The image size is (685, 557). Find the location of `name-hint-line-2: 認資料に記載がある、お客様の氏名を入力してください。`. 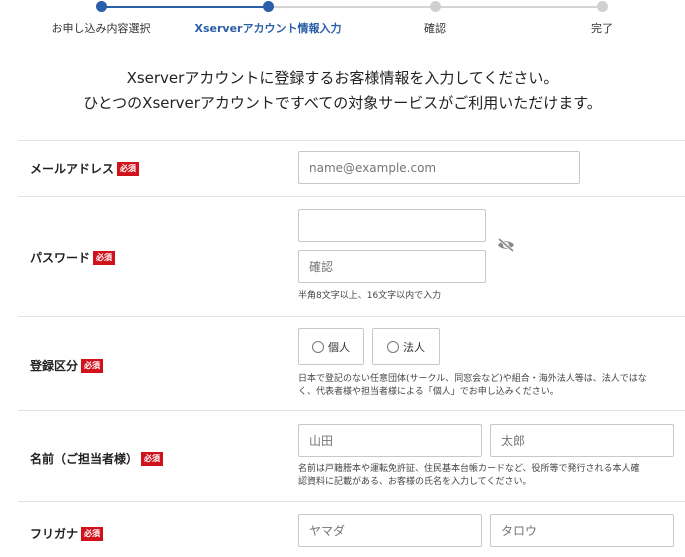

name-hint-line-2: 認資料に記載がある、お客様の氏名を入力してください。 is located at coordinates (415, 482).